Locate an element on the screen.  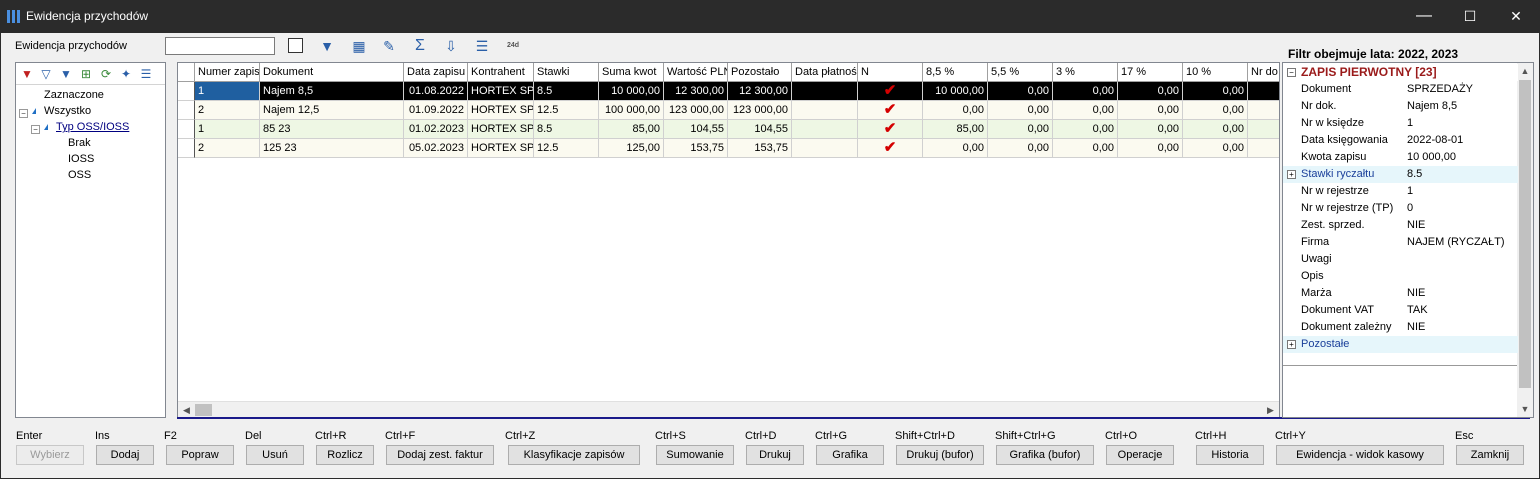
grid-cell: 01.08.2022 is located at coordinates (436, 91).